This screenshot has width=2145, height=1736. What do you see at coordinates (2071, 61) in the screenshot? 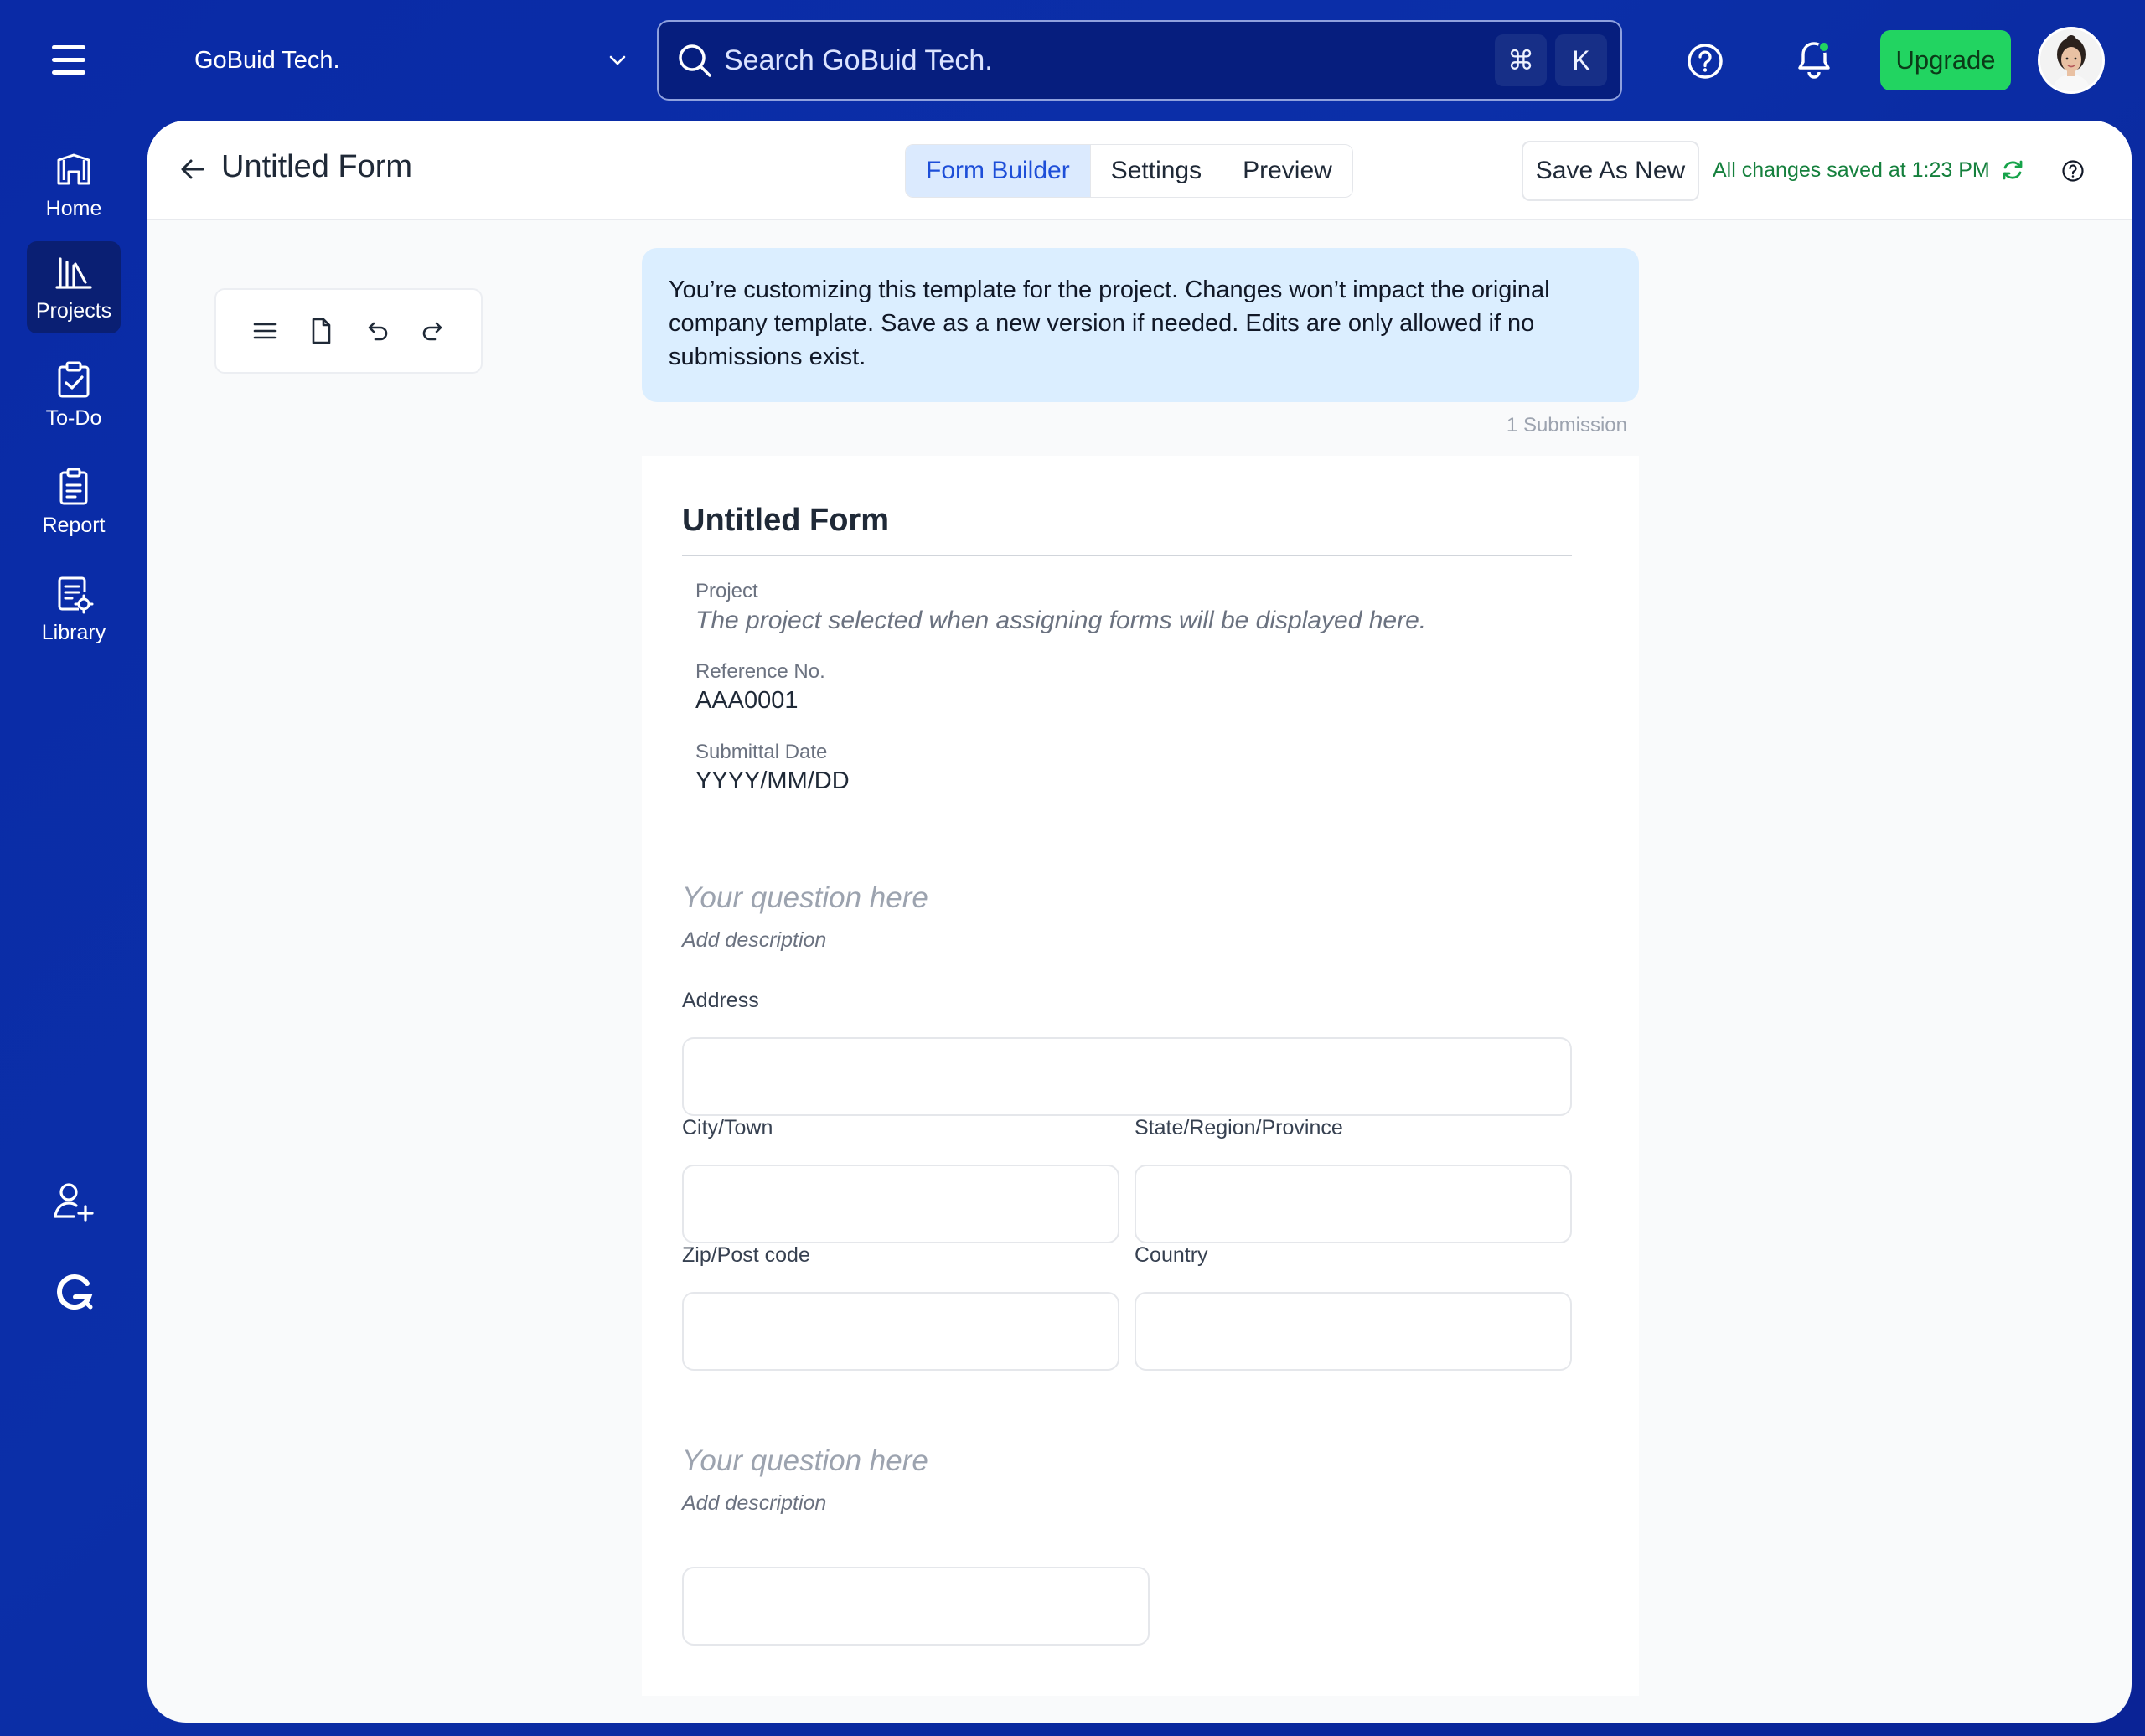
I see `user-avatar` at bounding box center [2071, 61].